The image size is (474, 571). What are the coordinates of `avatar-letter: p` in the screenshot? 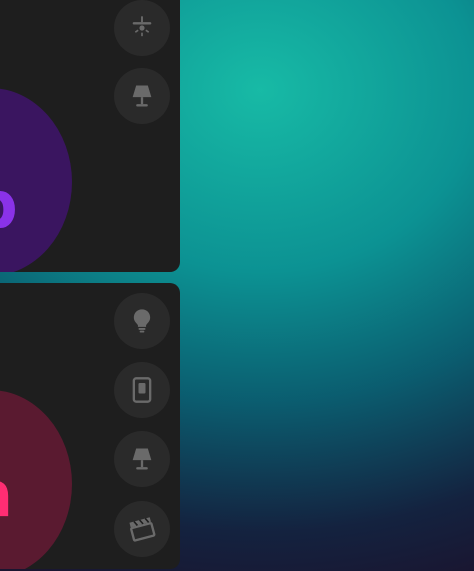 It's located at (9, 206).